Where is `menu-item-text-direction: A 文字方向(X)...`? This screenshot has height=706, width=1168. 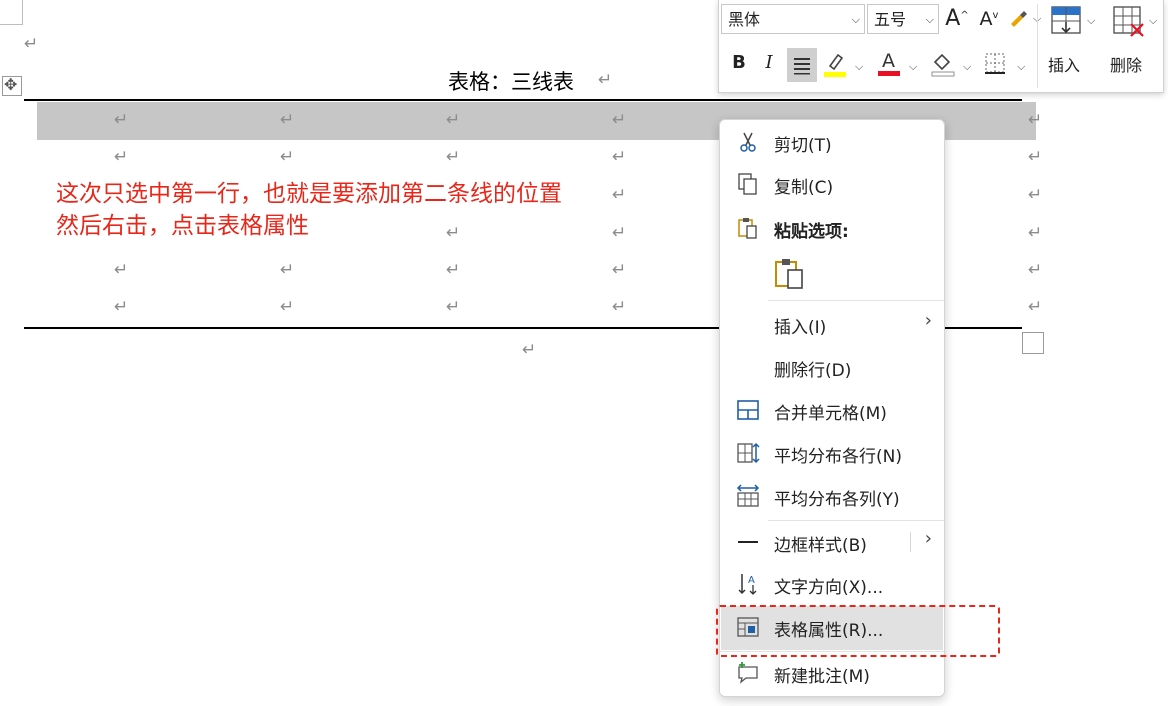 menu-item-text-direction: A 文字方向(X)... is located at coordinates (832, 584).